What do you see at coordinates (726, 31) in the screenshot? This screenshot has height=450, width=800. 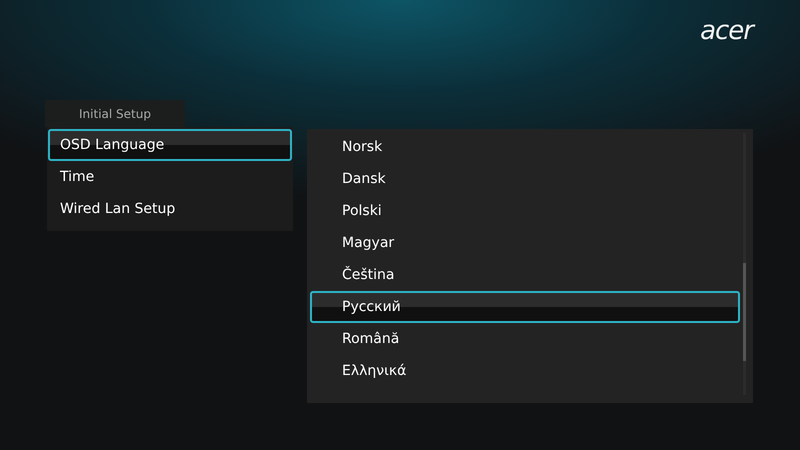 I see `brand-logo: acer` at bounding box center [726, 31].